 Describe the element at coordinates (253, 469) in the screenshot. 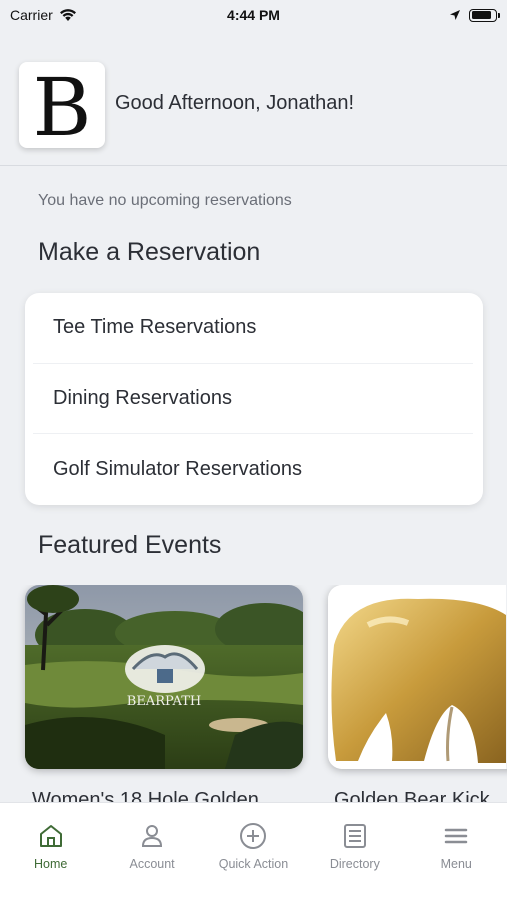

I see `golf-simulator-reservations-item: Golf Simulator Reservations` at that location.